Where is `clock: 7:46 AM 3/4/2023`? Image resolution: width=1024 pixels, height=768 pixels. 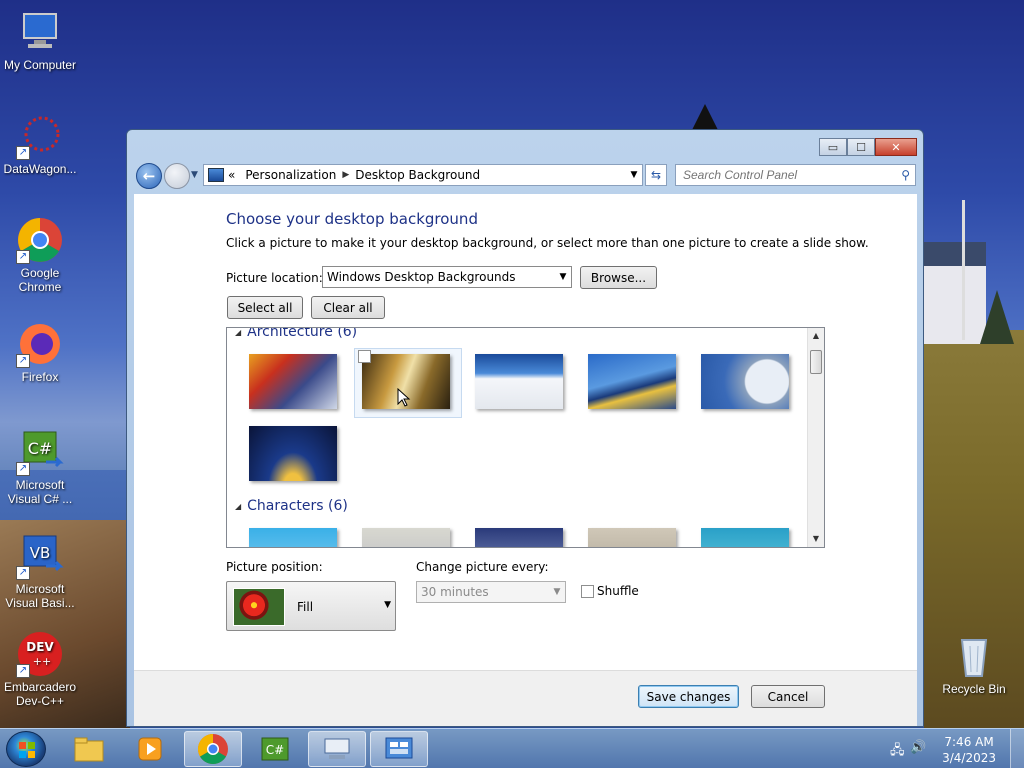 clock: 7:46 AM 3/4/2023 is located at coordinates (969, 750).